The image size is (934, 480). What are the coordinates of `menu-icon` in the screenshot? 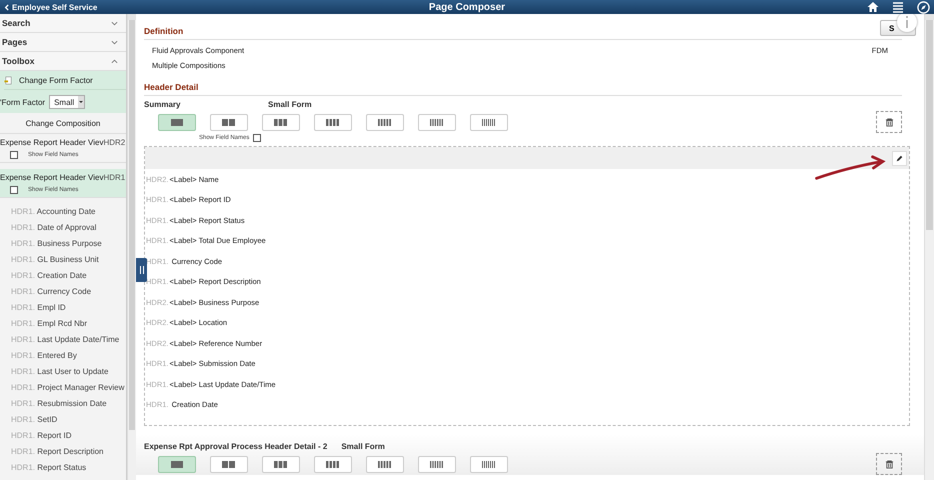 It's located at (898, 7).